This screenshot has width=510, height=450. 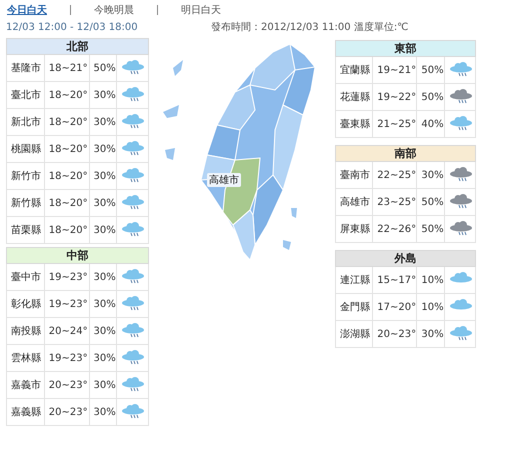 What do you see at coordinates (114, 10) in the screenshot?
I see `tab: 今晚明晨` at bounding box center [114, 10].